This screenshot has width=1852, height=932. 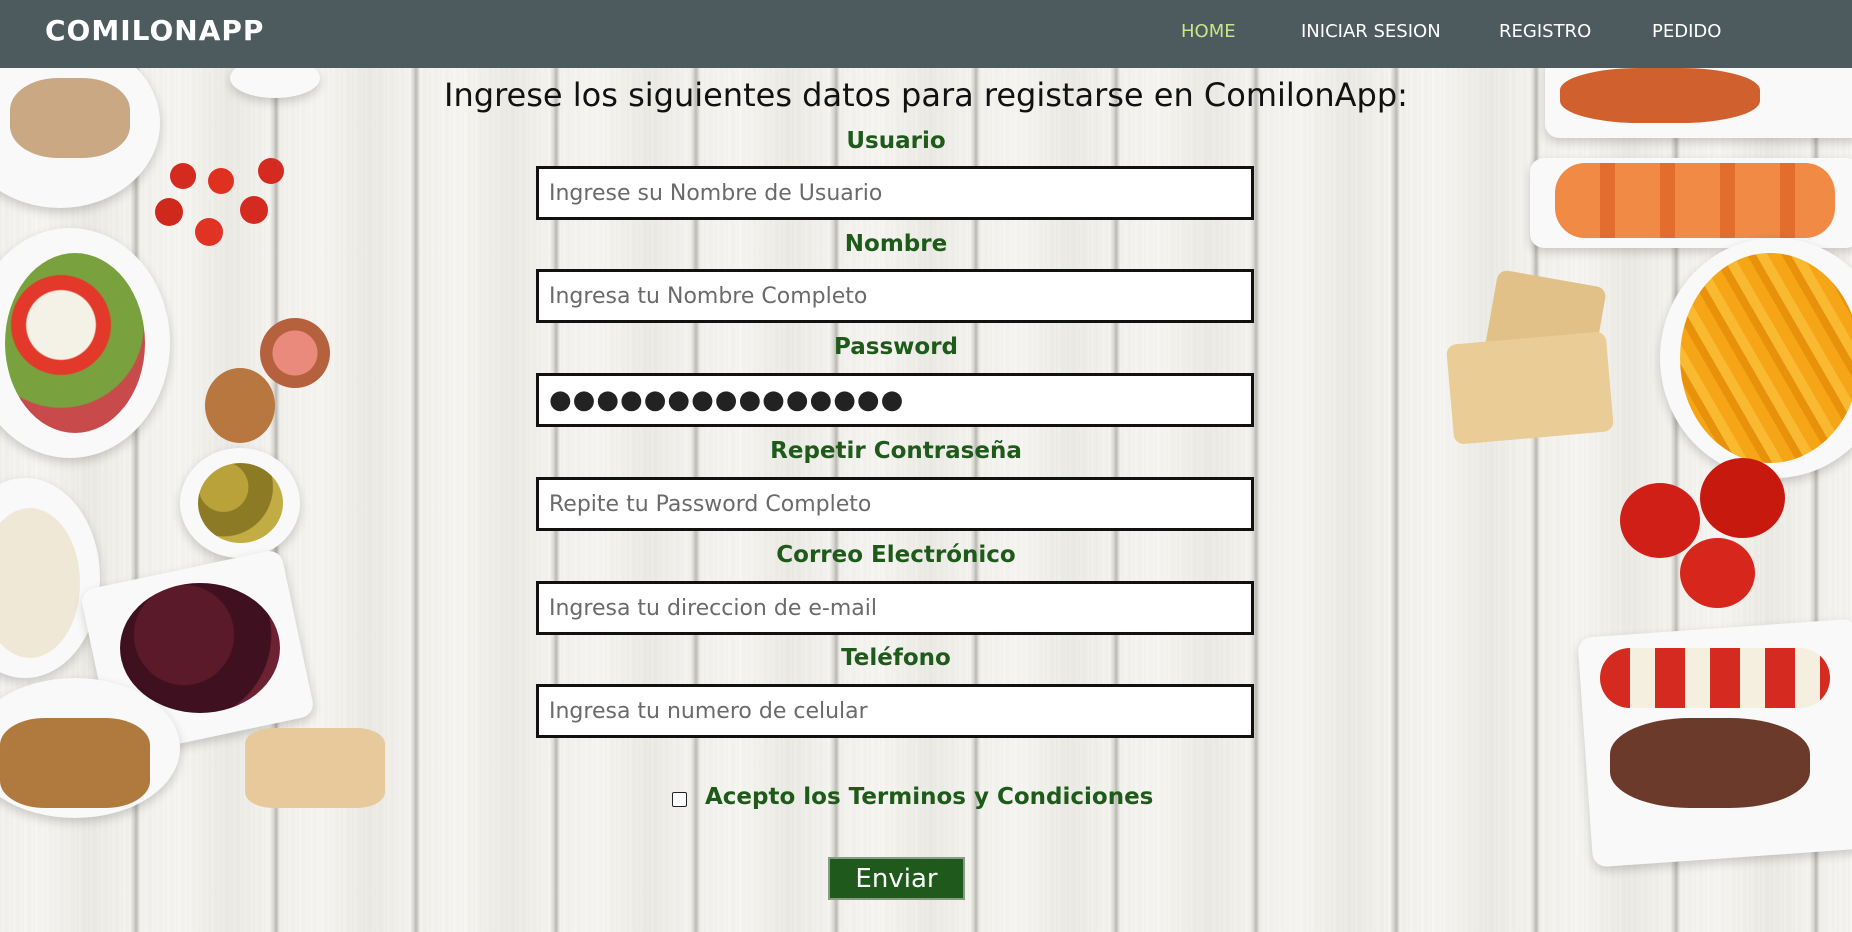 What do you see at coordinates (895, 504) in the screenshot?
I see `repetir-contrasena-input` at bounding box center [895, 504].